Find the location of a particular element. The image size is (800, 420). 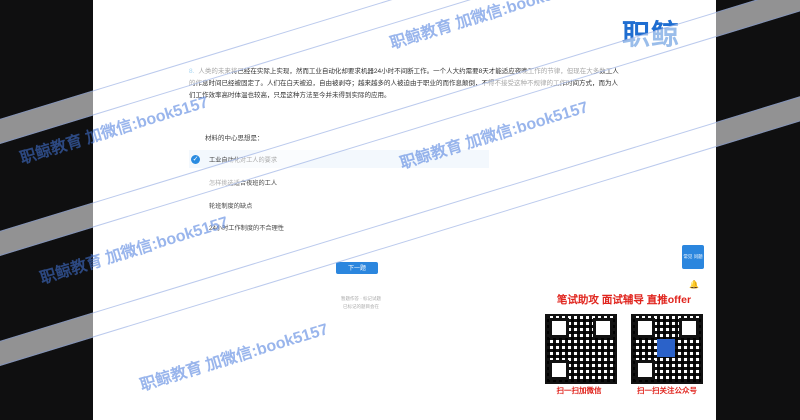

subquestion-prompt: 材料的中心思想是： is located at coordinates (234, 138).